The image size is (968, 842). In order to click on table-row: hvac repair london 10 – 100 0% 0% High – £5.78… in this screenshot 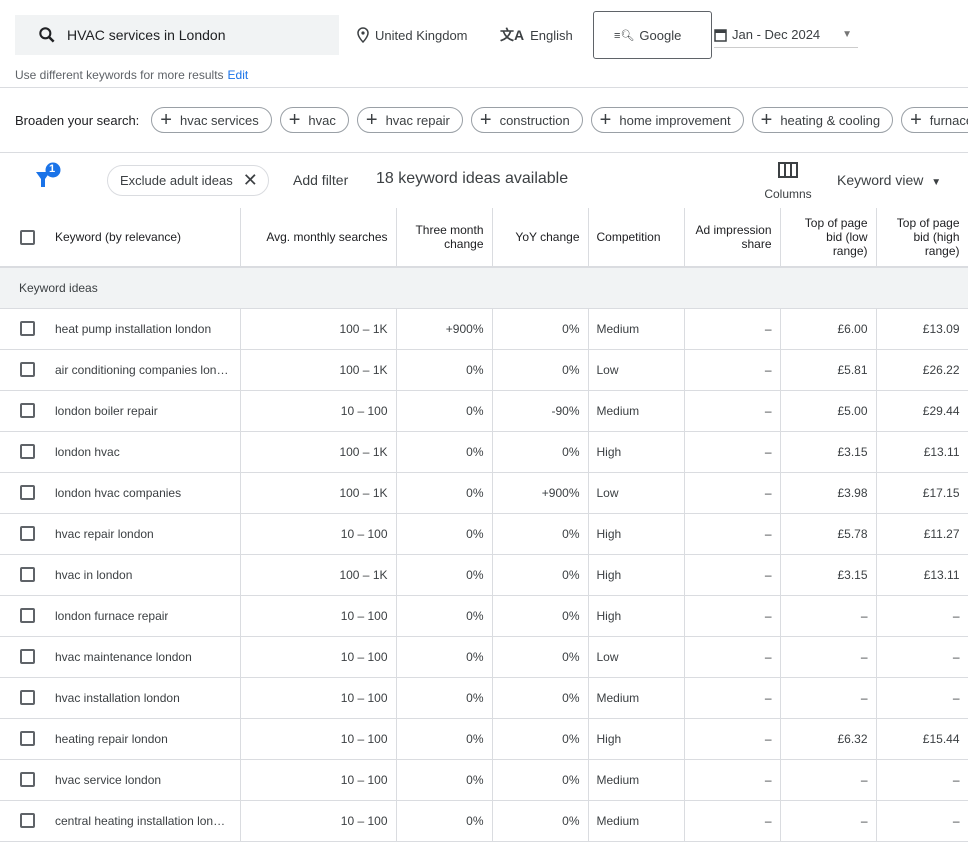, I will do `click(484, 534)`.